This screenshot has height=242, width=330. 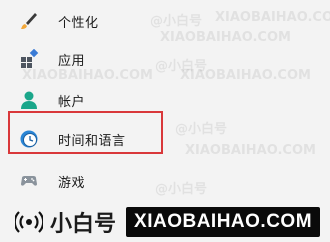 What do you see at coordinates (29, 222) in the screenshot?
I see `broadcast-logo-icon` at bounding box center [29, 222].